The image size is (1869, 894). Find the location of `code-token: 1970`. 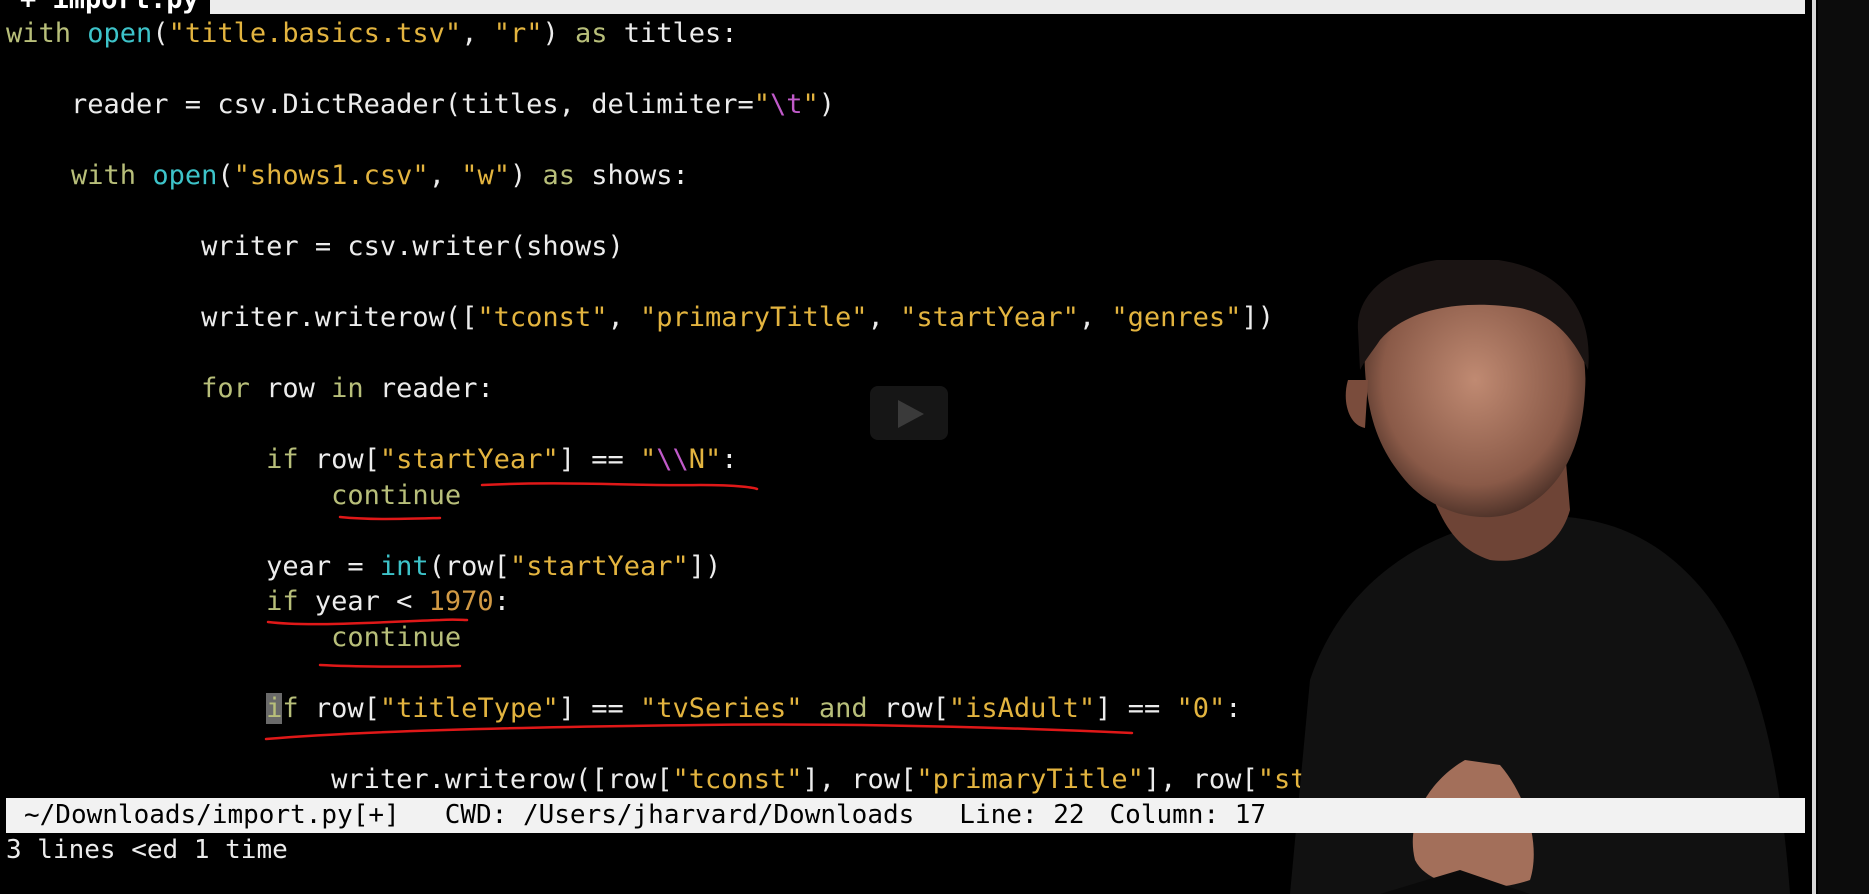

code-token: 1970 is located at coordinates (461, 601).